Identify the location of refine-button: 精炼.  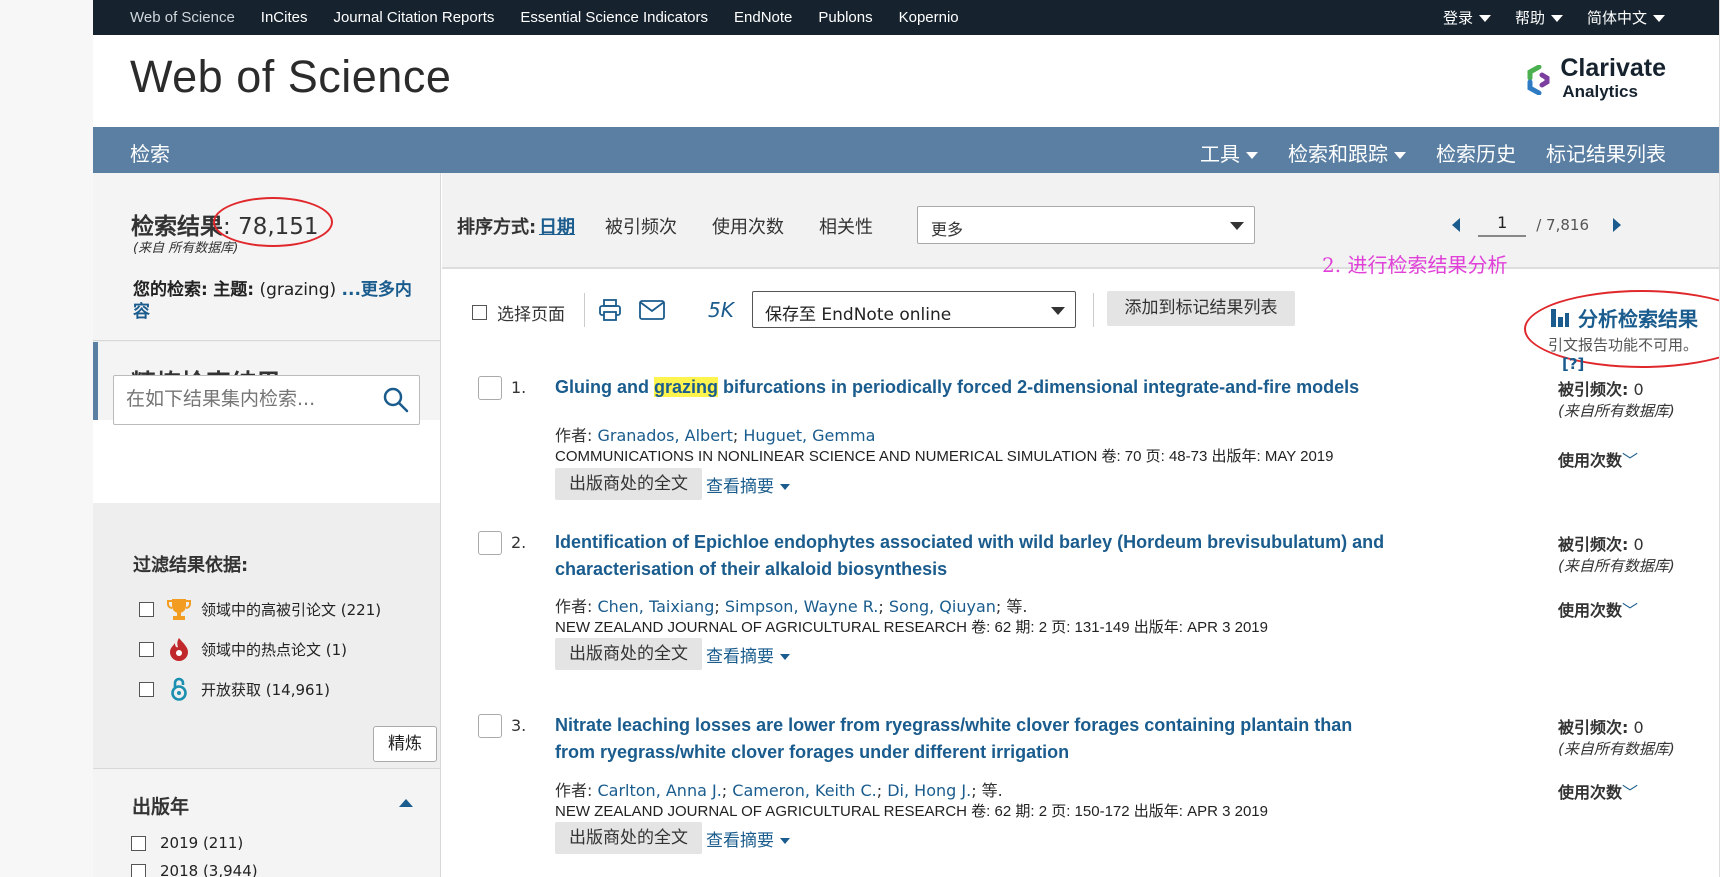
(405, 744).